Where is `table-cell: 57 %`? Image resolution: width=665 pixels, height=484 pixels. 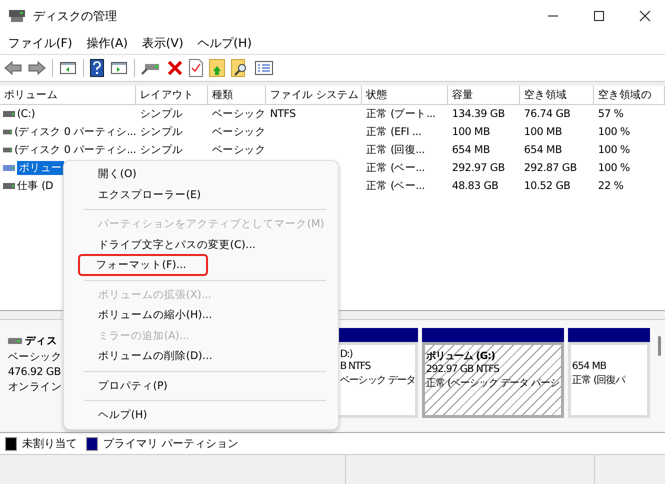 table-cell: 57 % is located at coordinates (611, 114).